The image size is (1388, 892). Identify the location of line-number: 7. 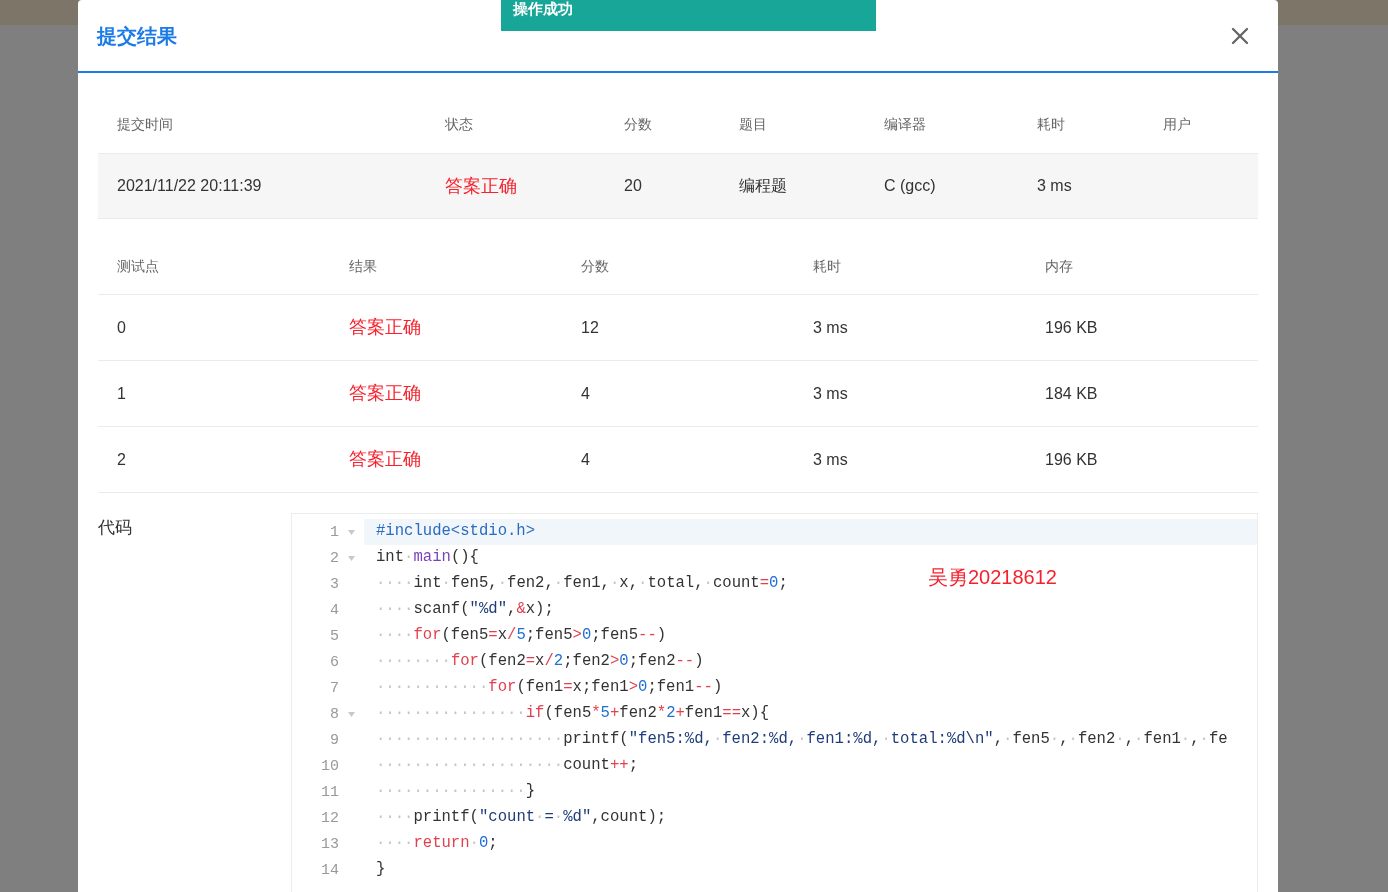
(334, 689).